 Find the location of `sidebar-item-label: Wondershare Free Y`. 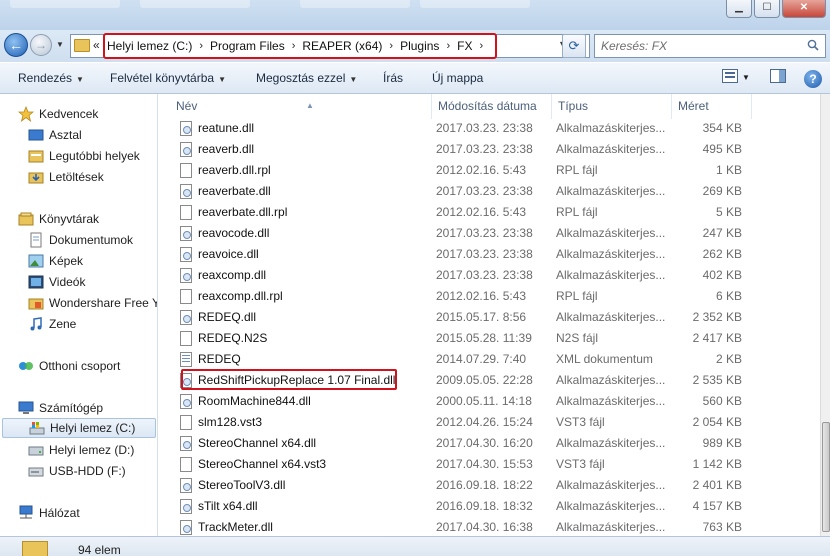

sidebar-item-label: Wondershare Free Y is located at coordinates (103, 303).